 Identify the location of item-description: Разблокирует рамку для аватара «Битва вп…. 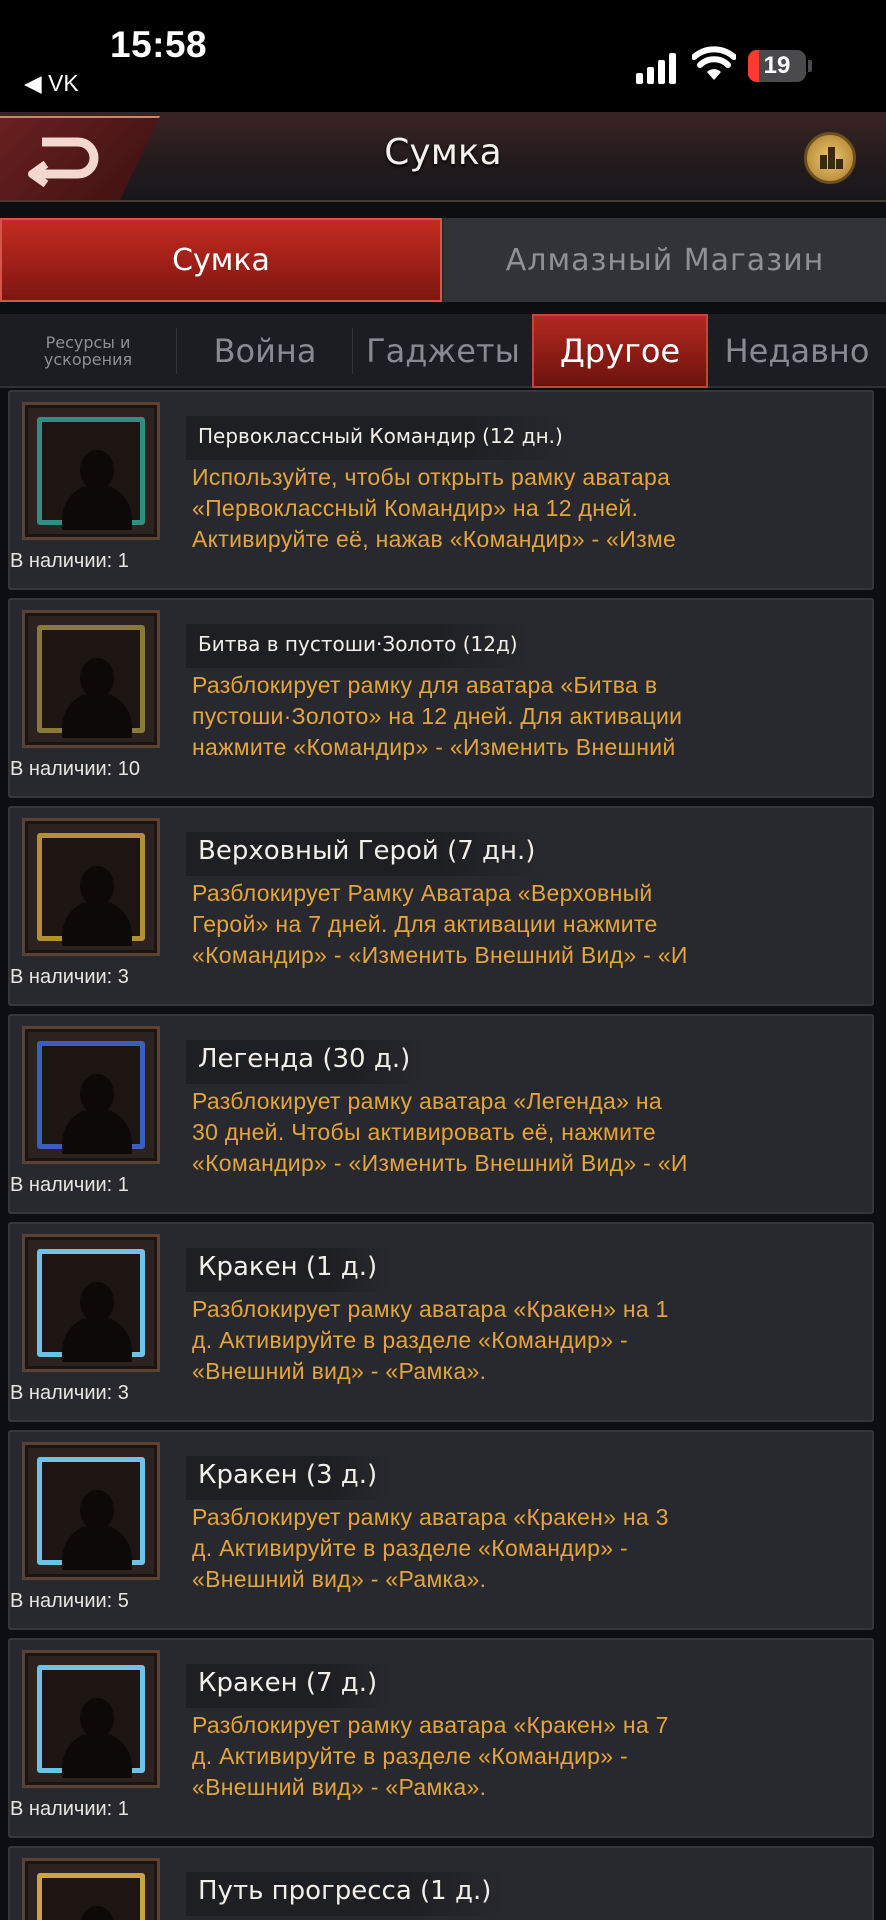
(437, 716).